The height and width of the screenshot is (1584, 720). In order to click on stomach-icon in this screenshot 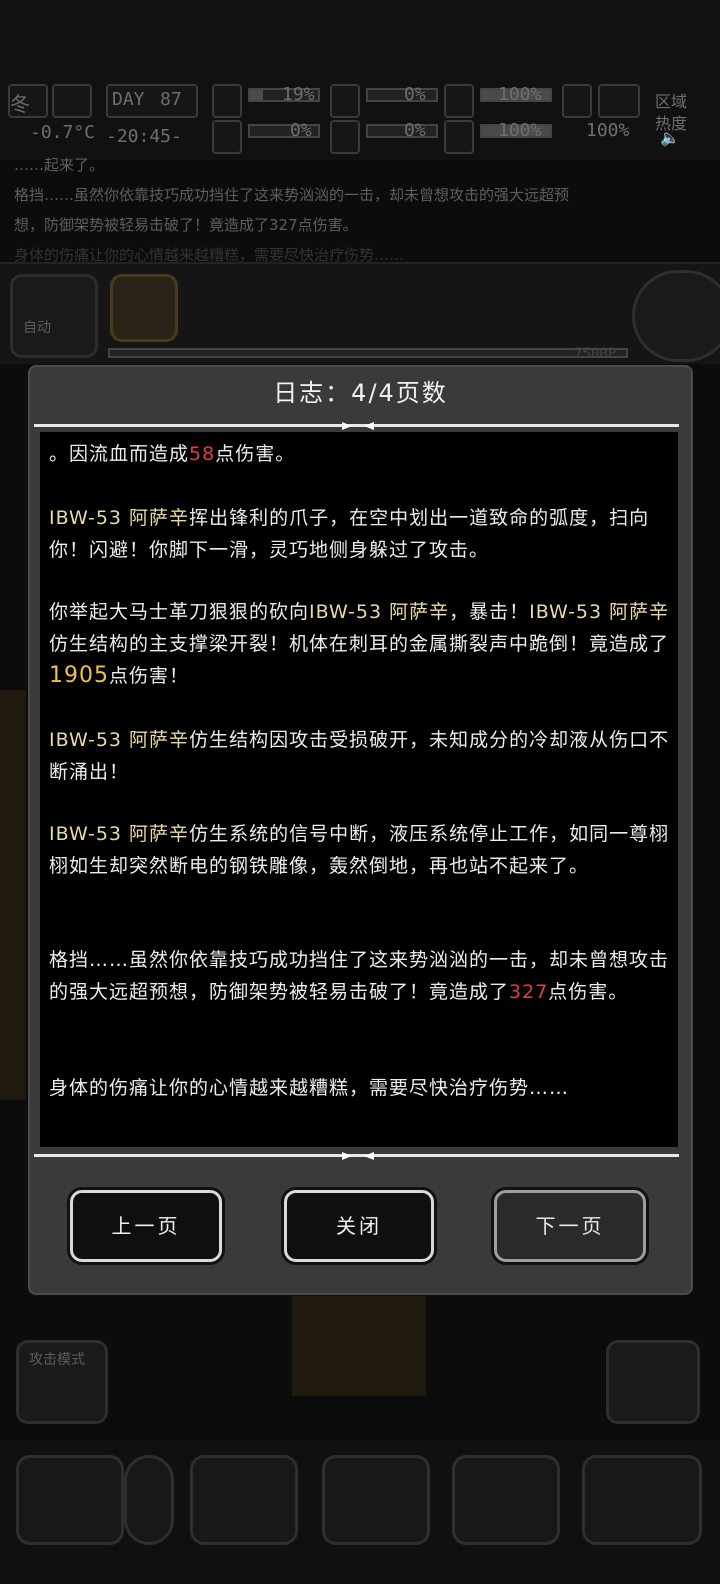, I will do `click(345, 101)`.